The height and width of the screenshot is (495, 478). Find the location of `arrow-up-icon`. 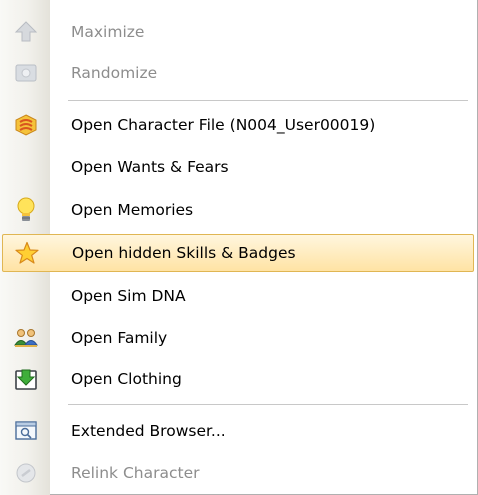

arrow-up-icon is located at coordinates (26, 32).